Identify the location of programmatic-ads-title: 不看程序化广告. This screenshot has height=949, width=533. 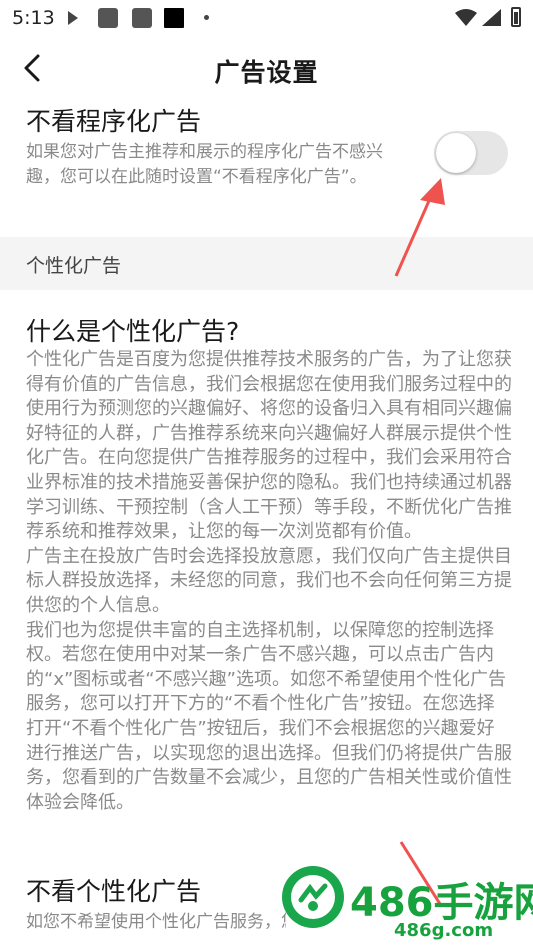
(114, 121).